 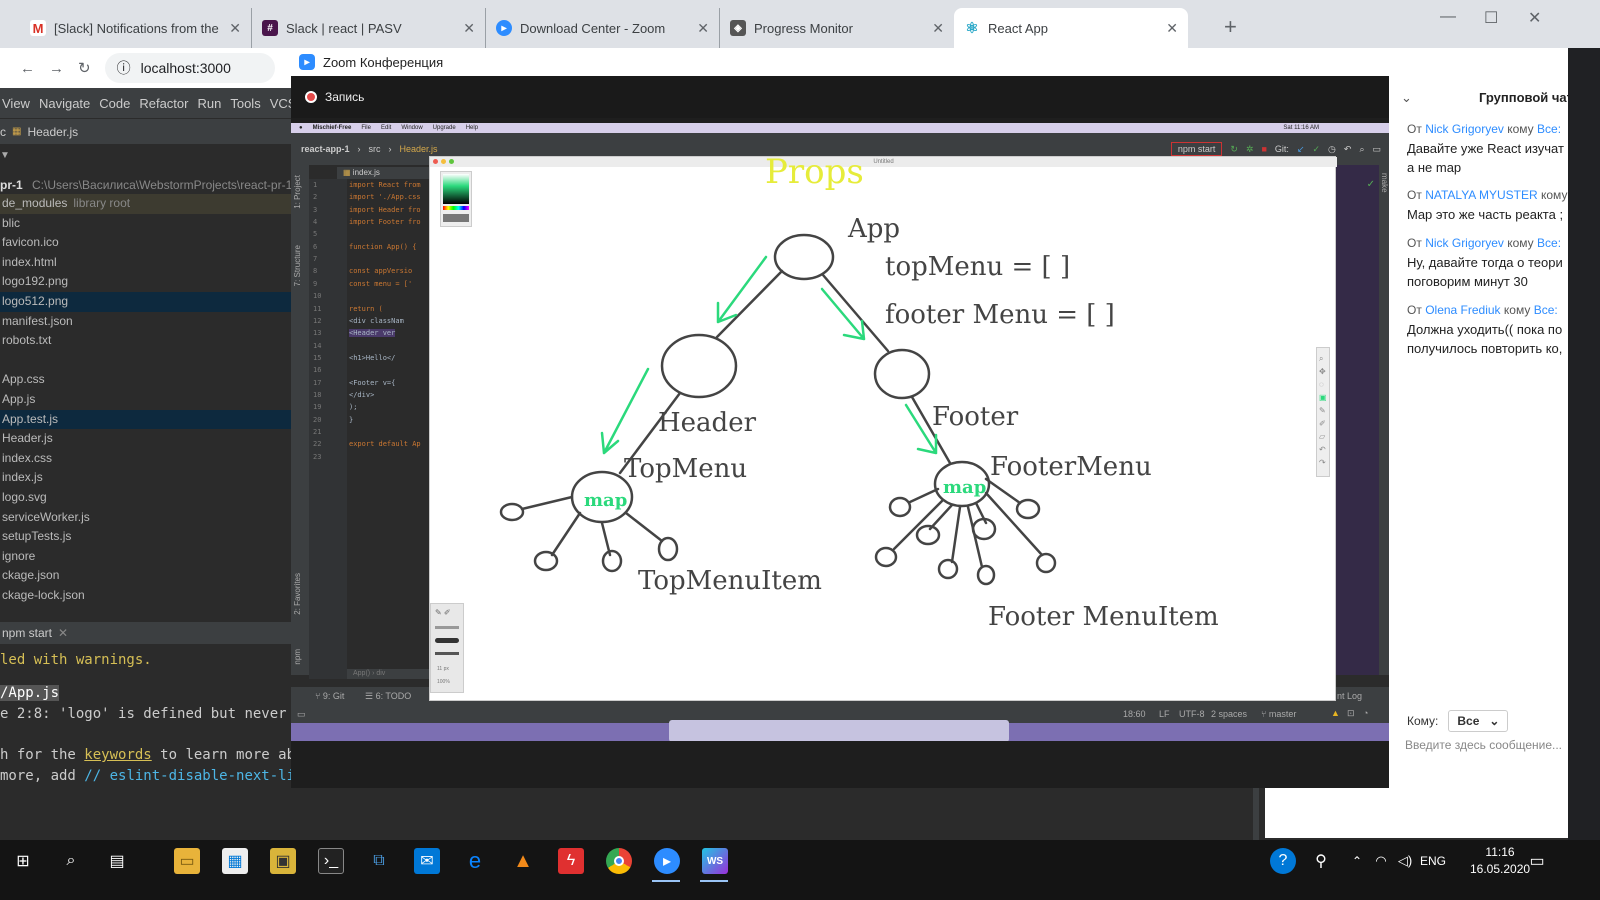 What do you see at coordinates (1351, 713) in the screenshot?
I see `lock-icon: ⊡` at bounding box center [1351, 713].